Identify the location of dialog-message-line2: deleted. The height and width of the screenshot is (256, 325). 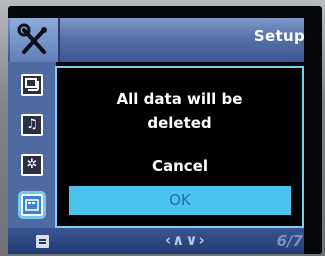
(179, 123).